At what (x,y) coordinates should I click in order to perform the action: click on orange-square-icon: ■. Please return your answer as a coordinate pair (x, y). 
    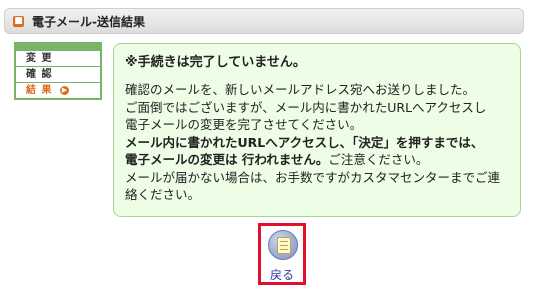
    Looking at the image, I should click on (18, 21).